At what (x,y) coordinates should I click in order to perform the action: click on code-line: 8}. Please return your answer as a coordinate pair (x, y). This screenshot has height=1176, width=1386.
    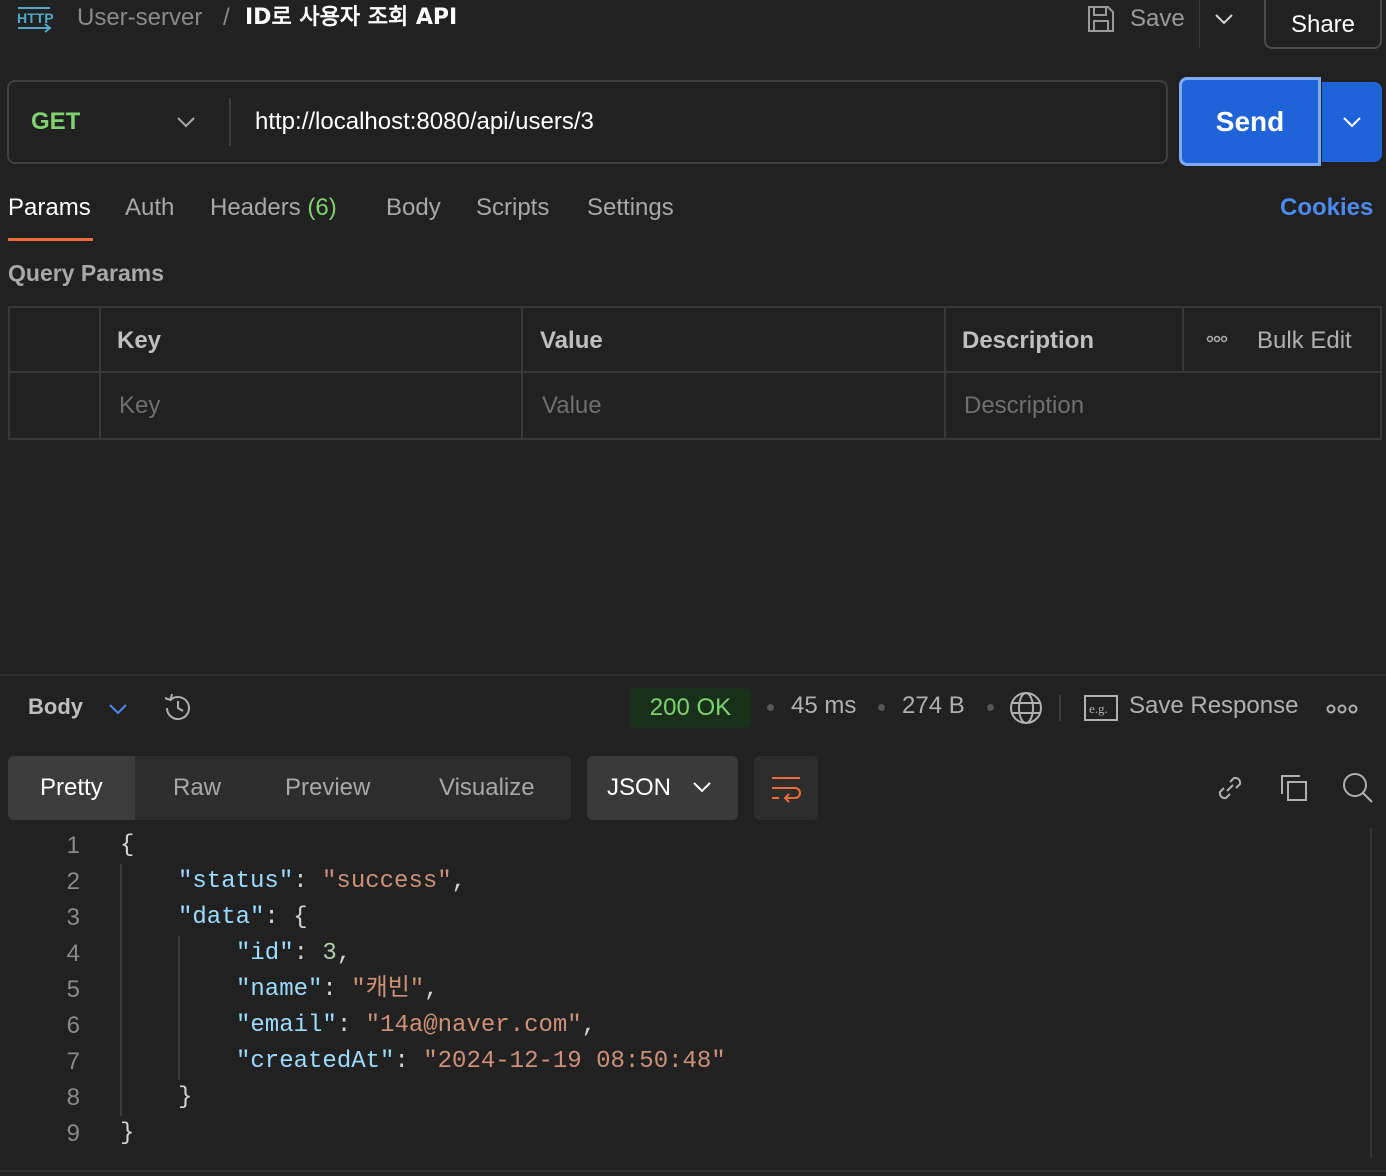
    Looking at the image, I should click on (685, 1098).